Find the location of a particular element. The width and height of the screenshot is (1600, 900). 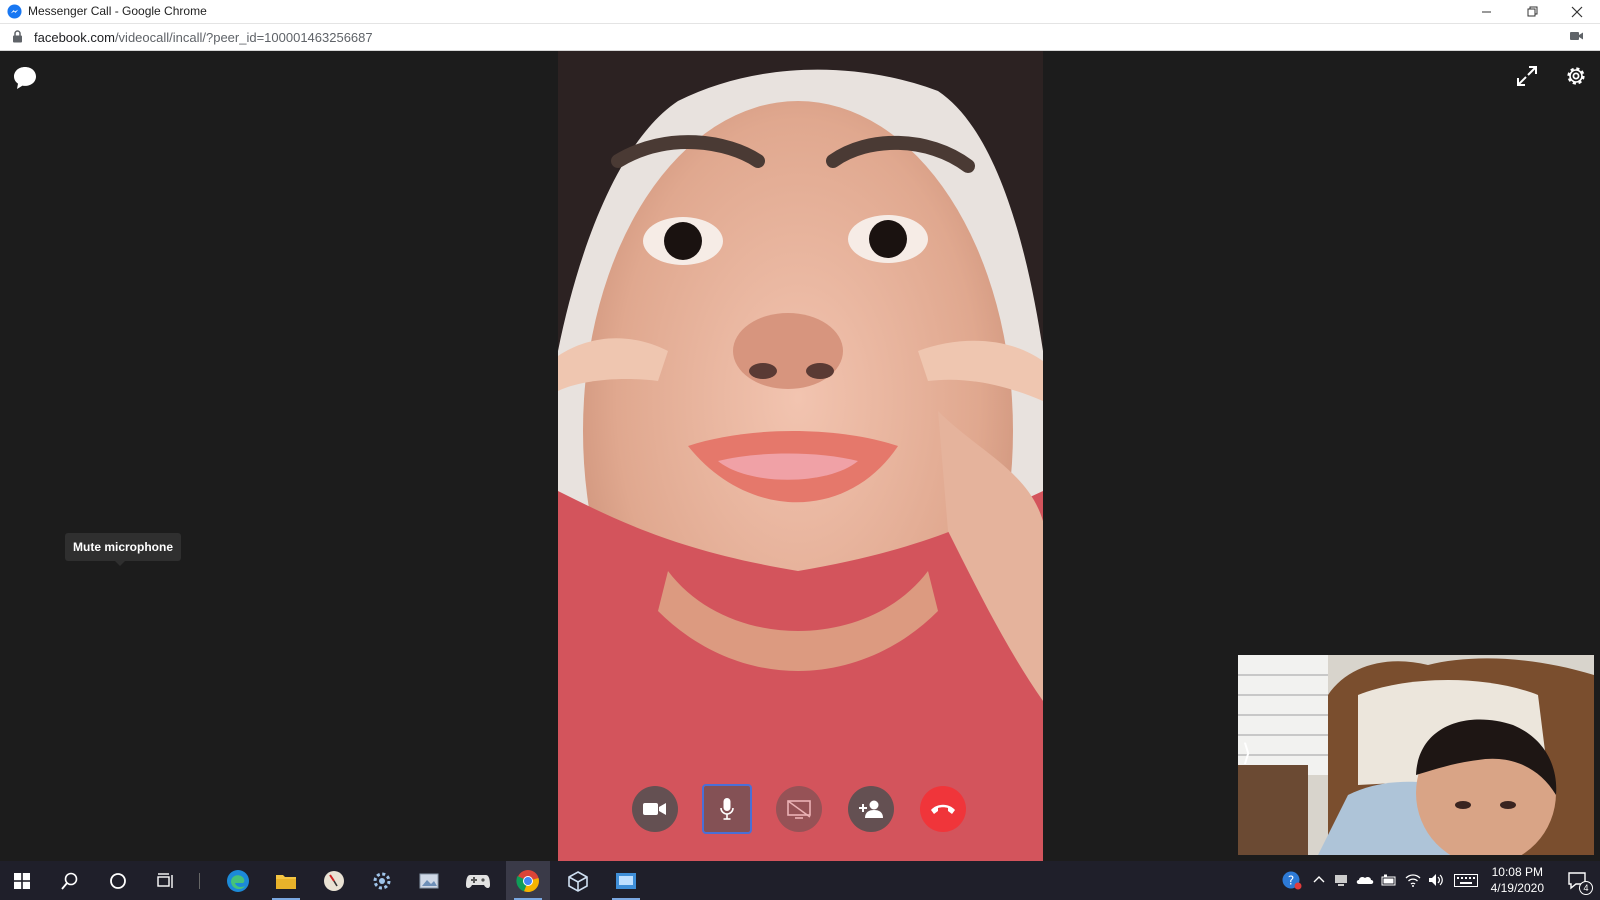

clock-app-icon is located at coordinates (334, 880).